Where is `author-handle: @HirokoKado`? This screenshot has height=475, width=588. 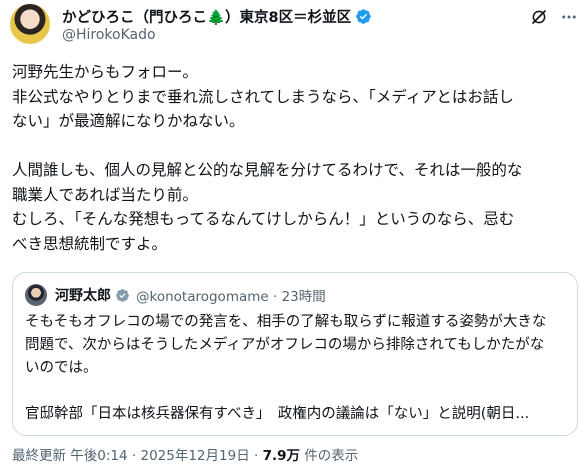
author-handle: @HirokoKado is located at coordinates (109, 35).